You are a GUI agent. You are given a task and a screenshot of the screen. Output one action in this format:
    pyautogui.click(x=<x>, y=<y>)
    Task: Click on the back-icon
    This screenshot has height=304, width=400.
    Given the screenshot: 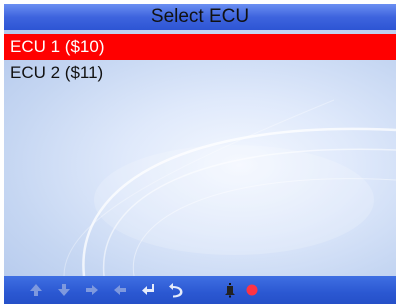 What is the action you would take?
    pyautogui.click(x=176, y=290)
    